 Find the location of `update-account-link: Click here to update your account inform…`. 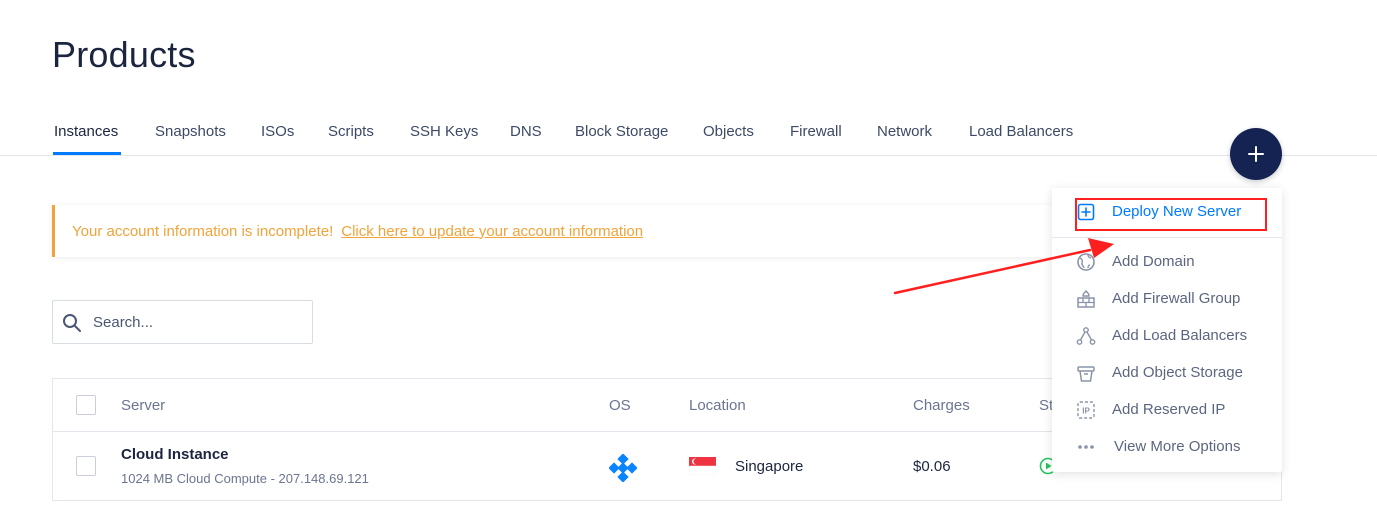

update-account-link: Click here to update your account inform… is located at coordinates (492, 231).